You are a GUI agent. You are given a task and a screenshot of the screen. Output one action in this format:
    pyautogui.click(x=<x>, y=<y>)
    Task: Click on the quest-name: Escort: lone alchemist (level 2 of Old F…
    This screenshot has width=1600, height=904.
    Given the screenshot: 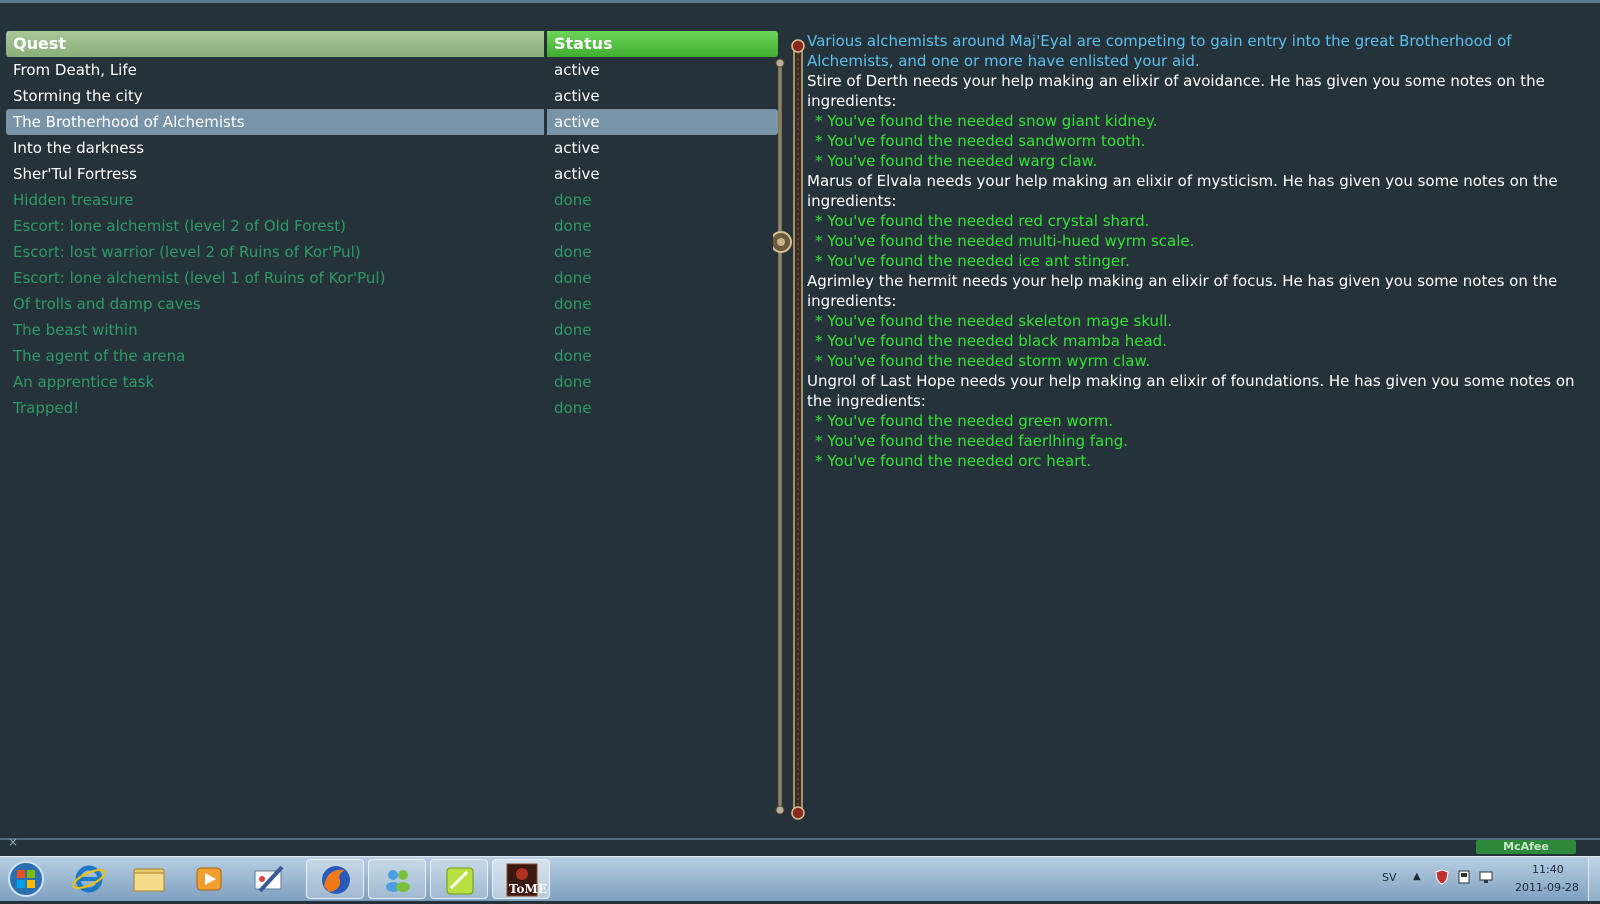 What is the action you would take?
    pyautogui.click(x=179, y=226)
    